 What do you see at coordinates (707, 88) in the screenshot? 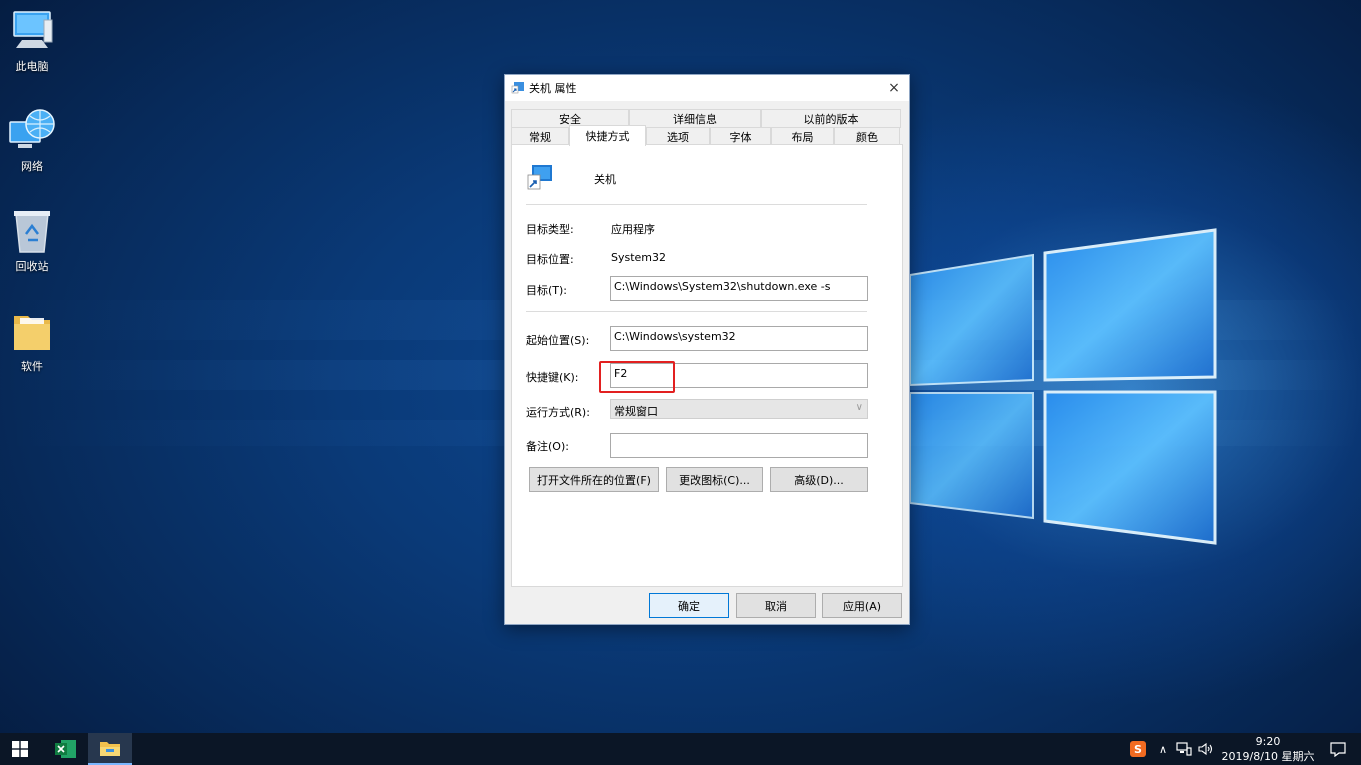
I see `dialog-titlebar: 关机 属性 ×` at bounding box center [707, 88].